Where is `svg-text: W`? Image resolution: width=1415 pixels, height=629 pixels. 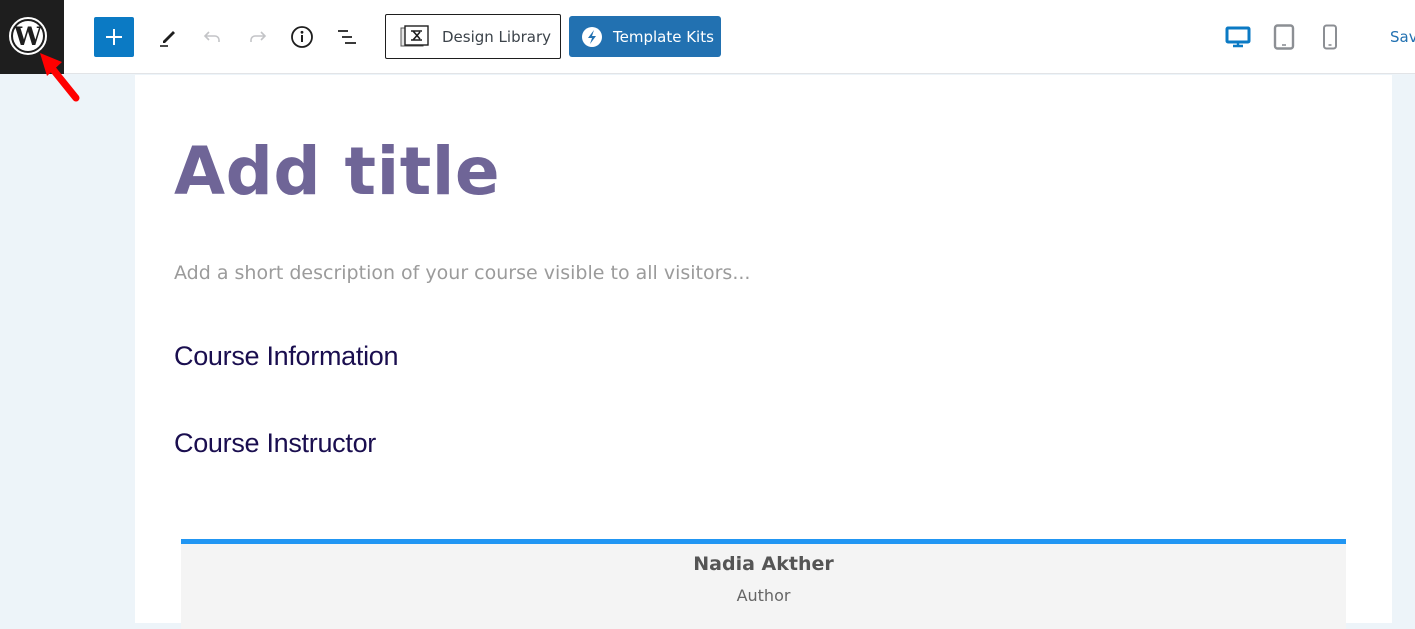
svg-text: W is located at coordinates (28, 36).